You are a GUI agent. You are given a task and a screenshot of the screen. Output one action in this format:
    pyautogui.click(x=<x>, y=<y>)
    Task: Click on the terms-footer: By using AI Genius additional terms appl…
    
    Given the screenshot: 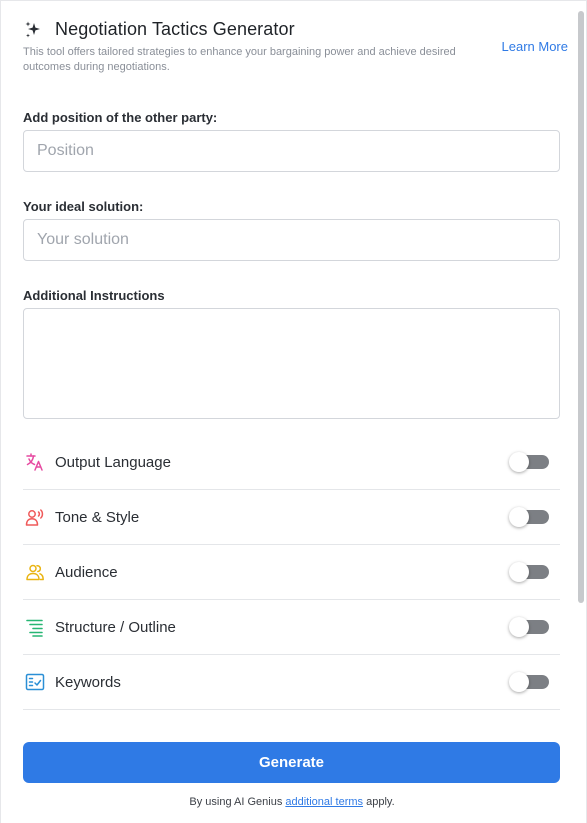 What is the action you would take?
    pyautogui.click(x=292, y=802)
    